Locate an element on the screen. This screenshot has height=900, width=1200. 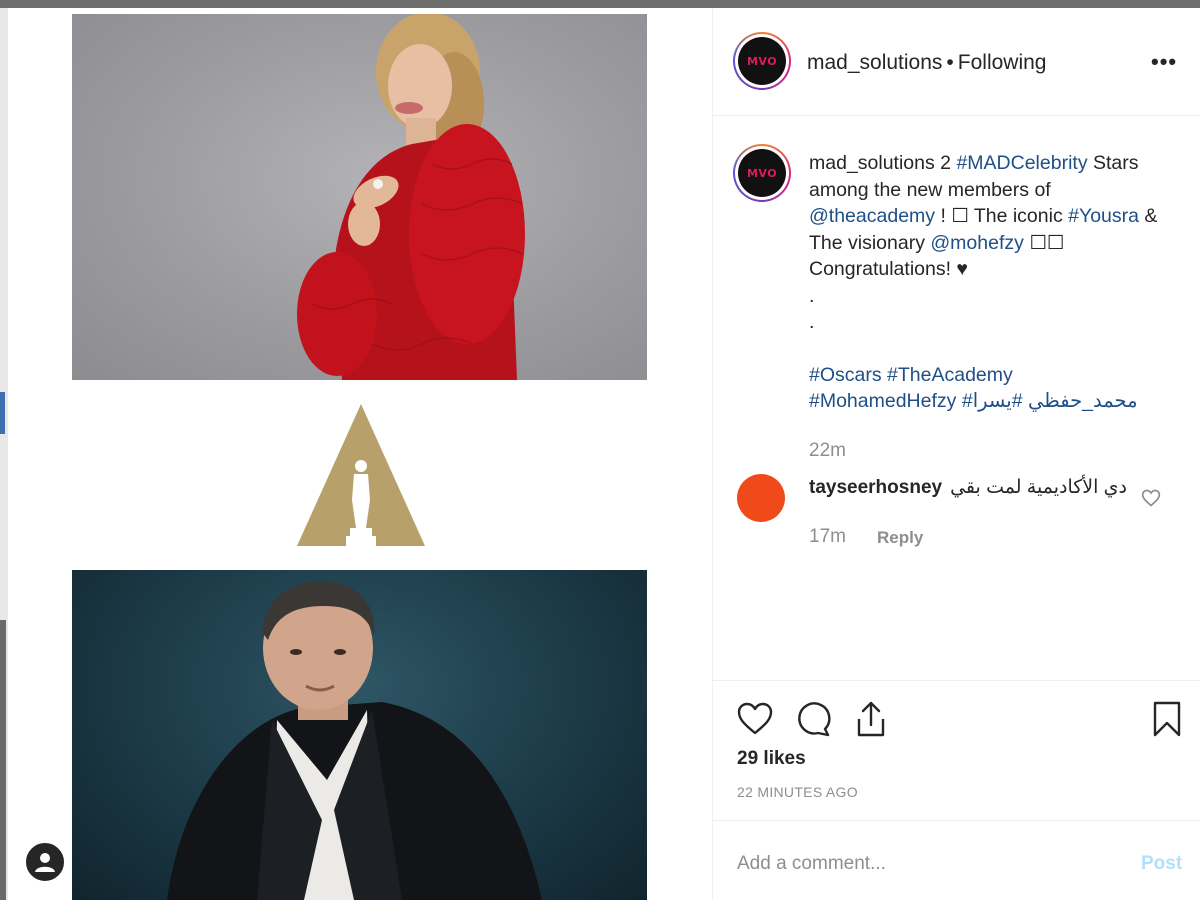
comment-timestamp: 17m is located at coordinates (827, 537).